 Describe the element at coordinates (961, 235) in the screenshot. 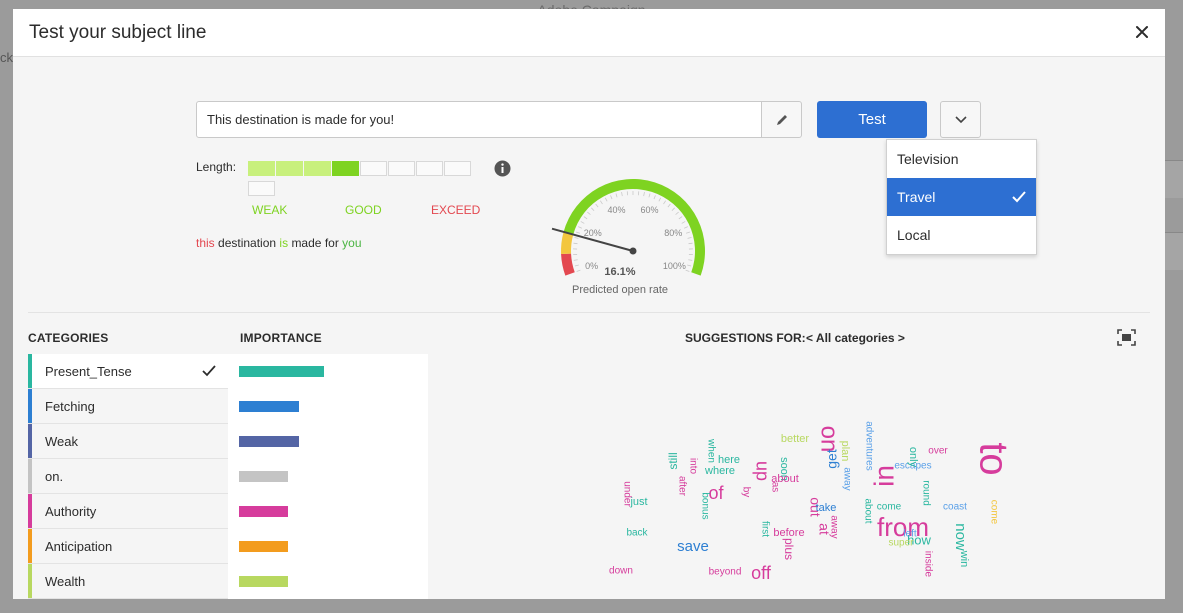

I see `dropdown-option-local: Local` at that location.